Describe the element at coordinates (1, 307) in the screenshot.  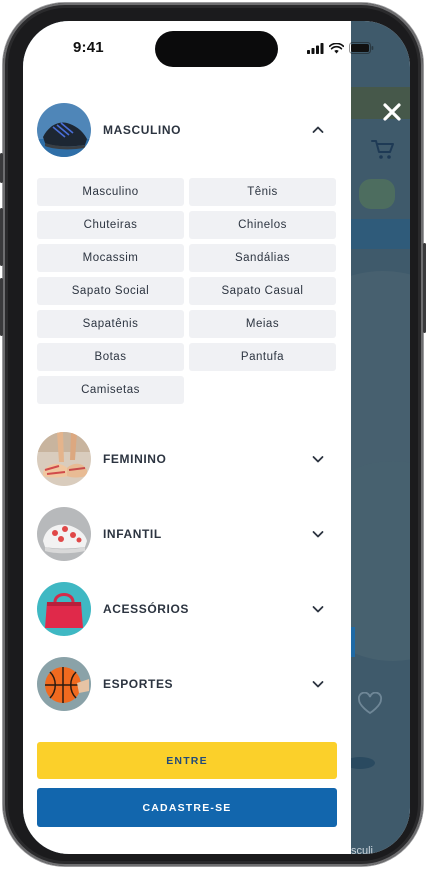
I see `volume-down-button` at that location.